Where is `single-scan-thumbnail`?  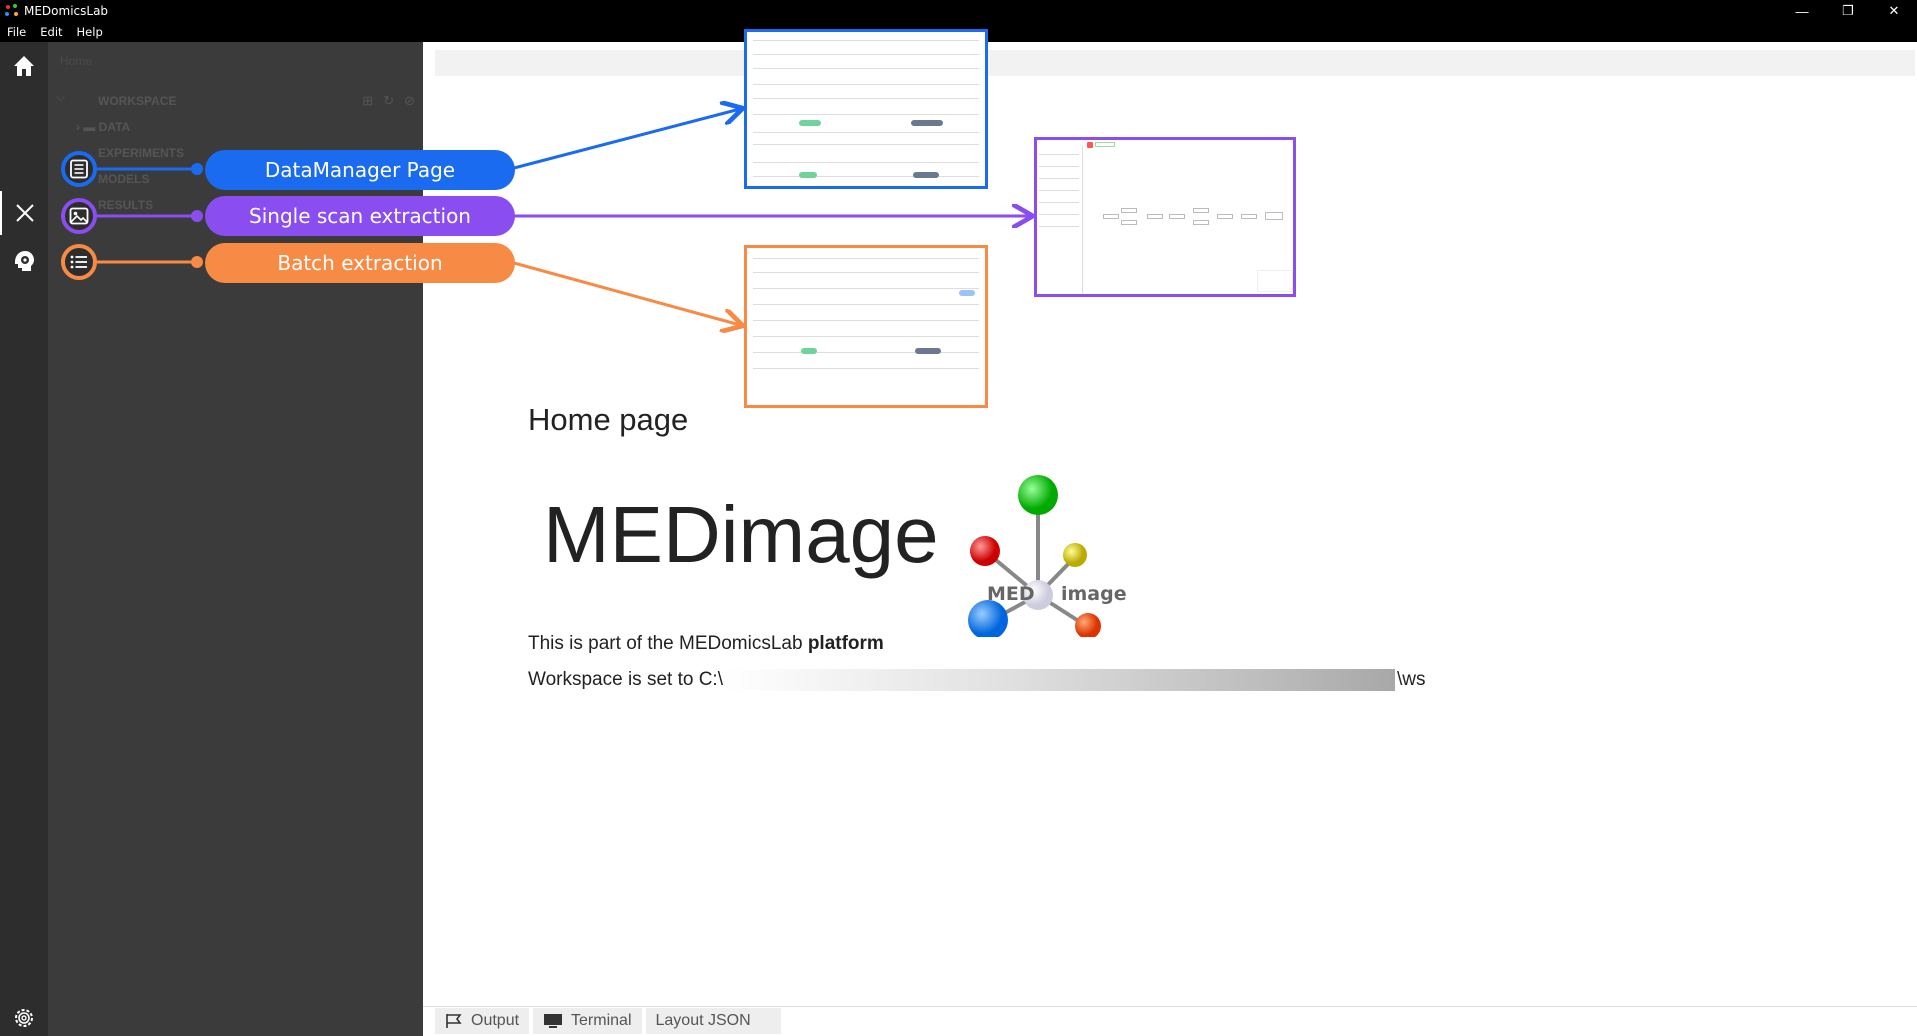
single-scan-thumbnail is located at coordinates (1165, 217).